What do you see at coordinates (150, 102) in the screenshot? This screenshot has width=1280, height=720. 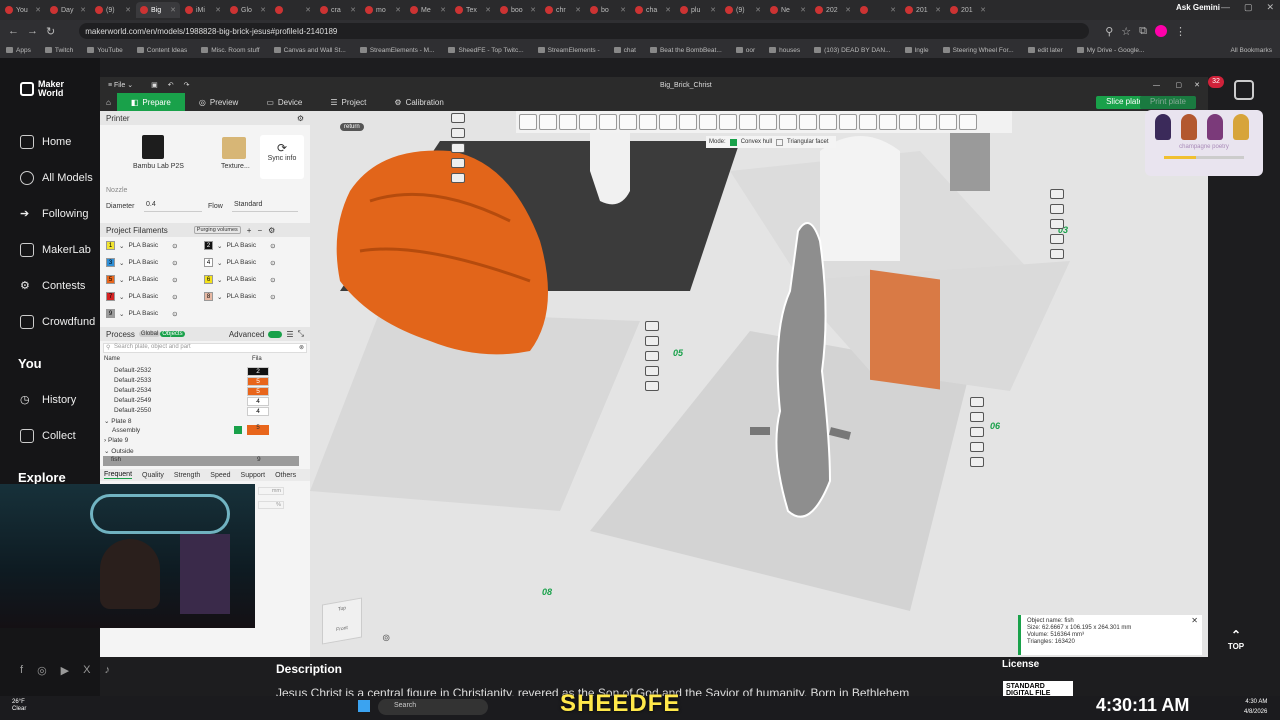 I see `tab-prepare: ◧ Prepare` at bounding box center [150, 102].